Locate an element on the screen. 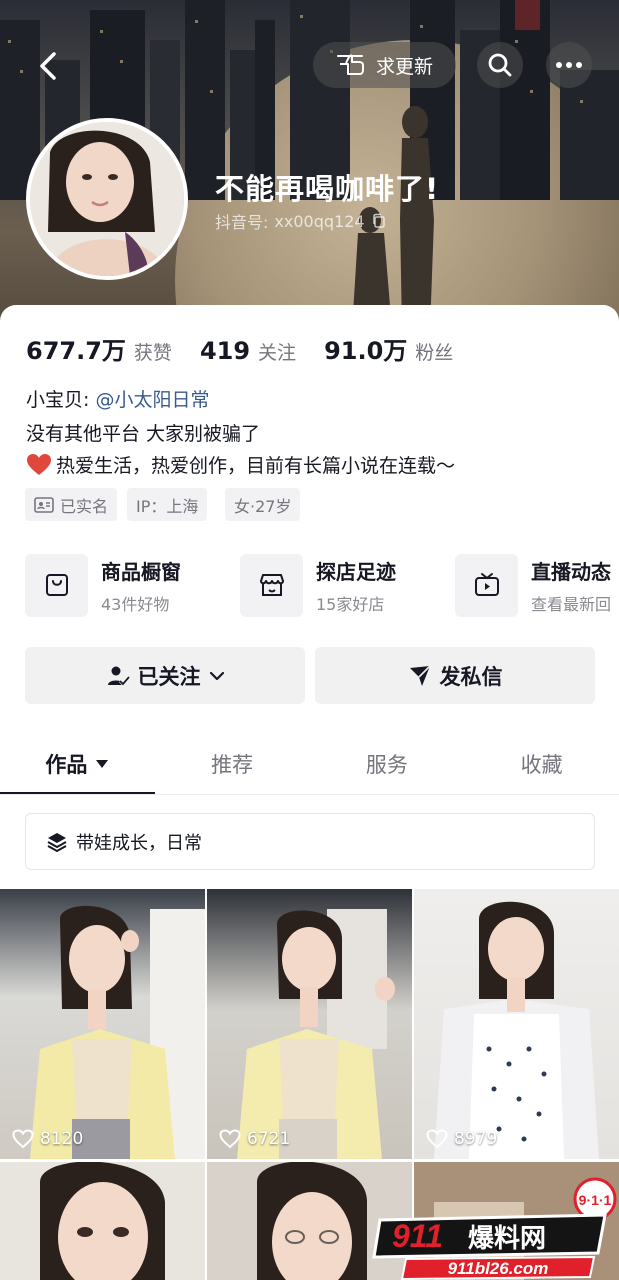 This screenshot has width=619, height=1280. video-likes: 8979 is located at coordinates (461, 1139).